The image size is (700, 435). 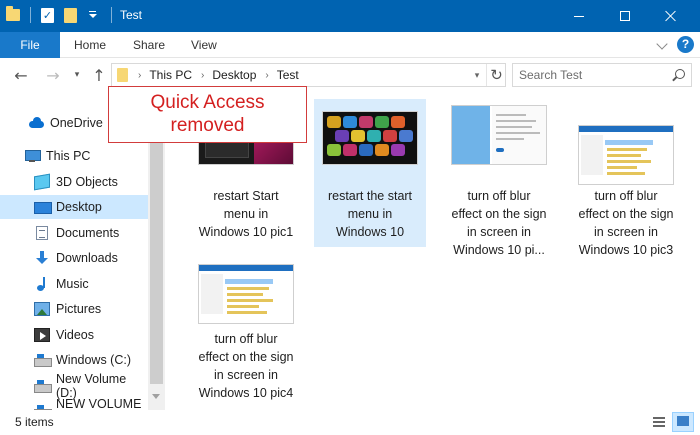 I want to click on tab-home: Home, so click(x=90, y=45).